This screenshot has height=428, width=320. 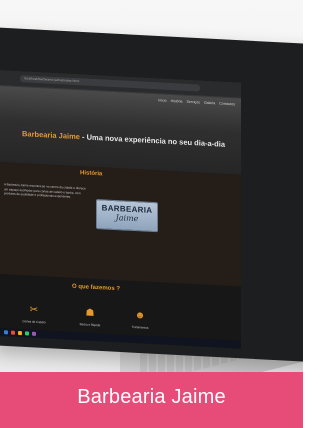 I want to click on hero-brand: Barbearia Jaime, so click(x=51, y=135).